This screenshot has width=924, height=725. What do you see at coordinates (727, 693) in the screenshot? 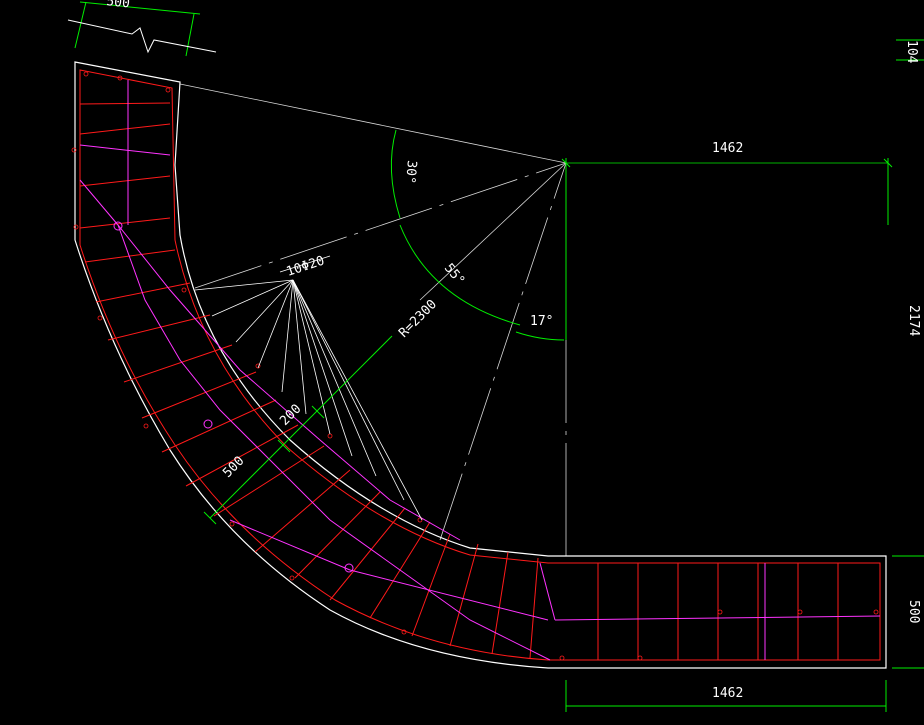
I see `label-horizontal-bottom-dim: 1462` at bounding box center [727, 693].